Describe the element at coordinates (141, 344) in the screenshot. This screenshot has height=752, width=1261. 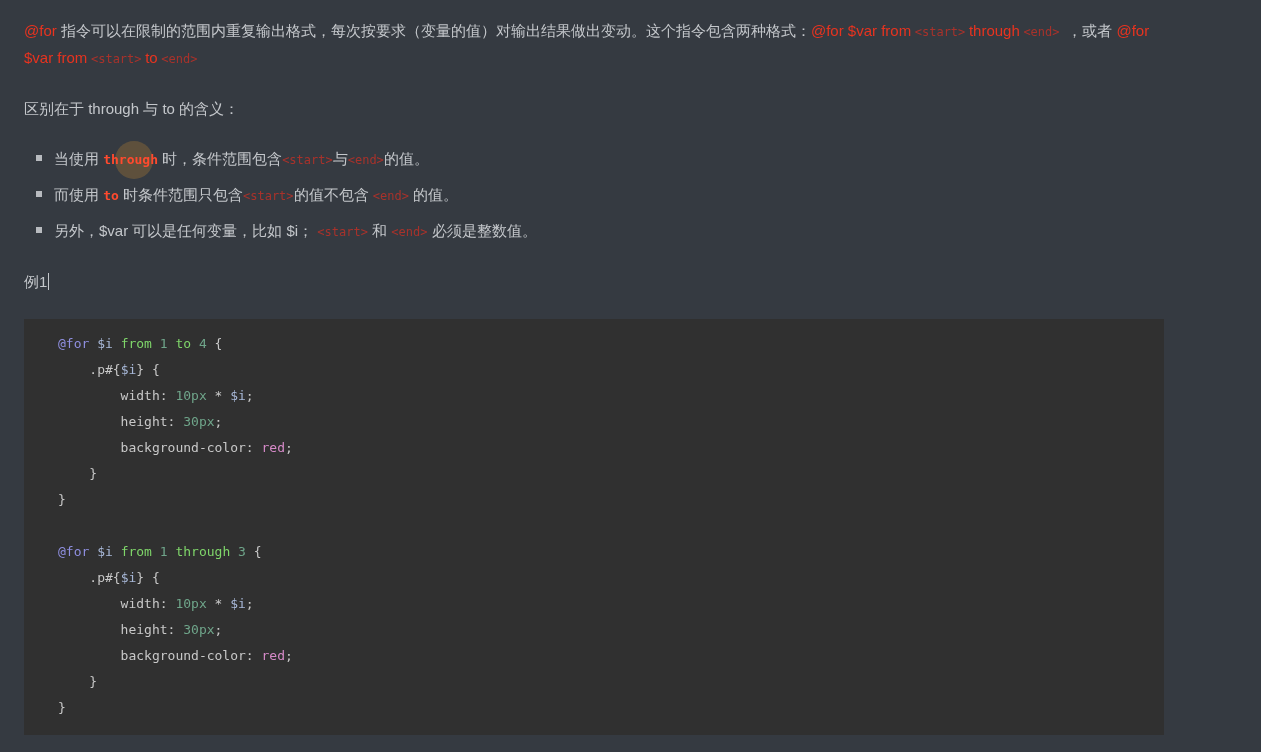
I see `code-line: @for $i from 1 to 4 {` at that location.